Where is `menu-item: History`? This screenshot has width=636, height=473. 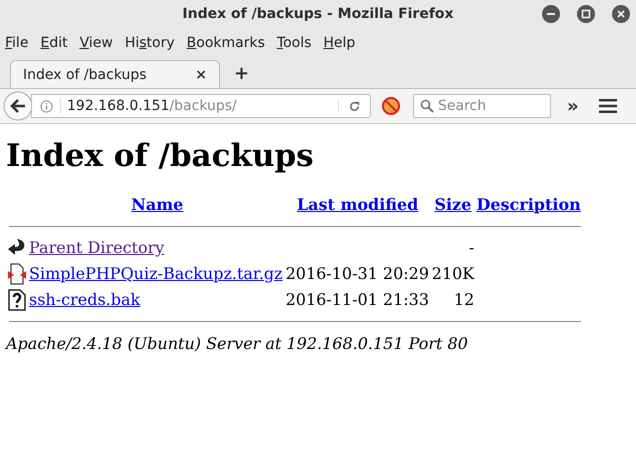 menu-item: History is located at coordinates (149, 43).